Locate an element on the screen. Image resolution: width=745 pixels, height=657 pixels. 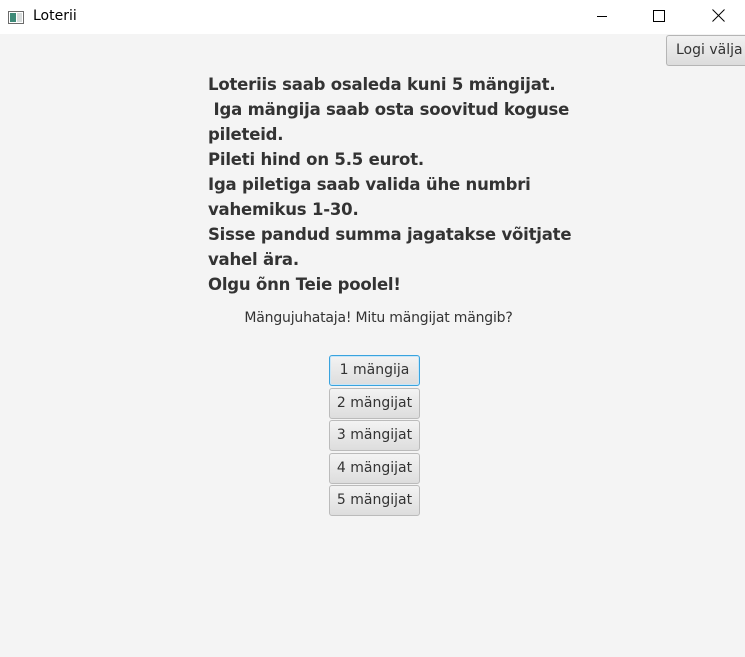
close-button is located at coordinates (718, 16).